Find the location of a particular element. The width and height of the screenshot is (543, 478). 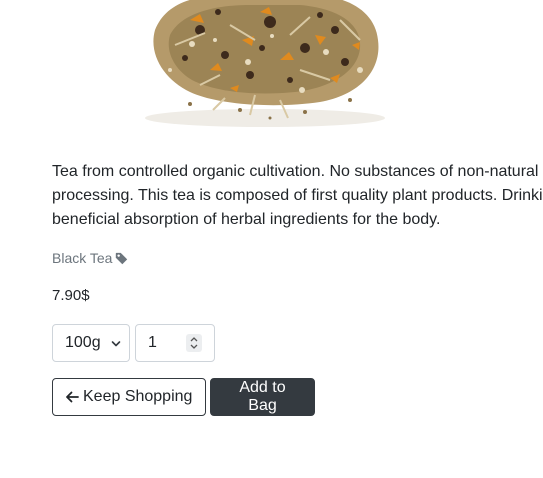

product-category: Black Tea is located at coordinates (90, 258).